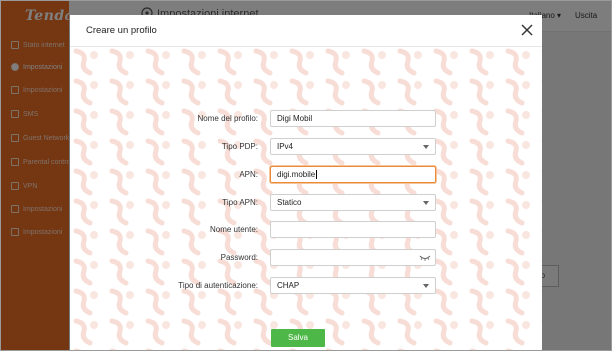 The height and width of the screenshot is (351, 612). Describe the element at coordinates (306, 31) in the screenshot. I see `dialog-header: Creare un profilo` at that location.